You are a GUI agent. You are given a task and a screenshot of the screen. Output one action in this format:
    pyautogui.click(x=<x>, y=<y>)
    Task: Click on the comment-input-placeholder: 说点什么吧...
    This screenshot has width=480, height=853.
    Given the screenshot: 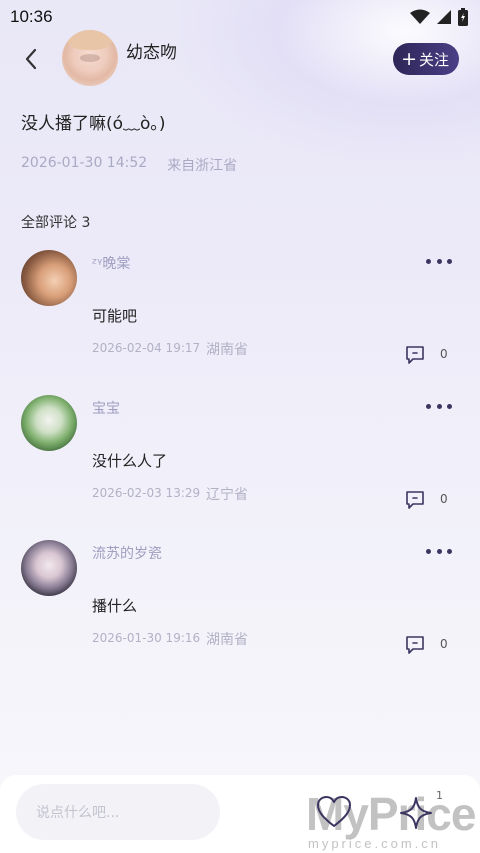 What is the action you would take?
    pyautogui.click(x=78, y=813)
    